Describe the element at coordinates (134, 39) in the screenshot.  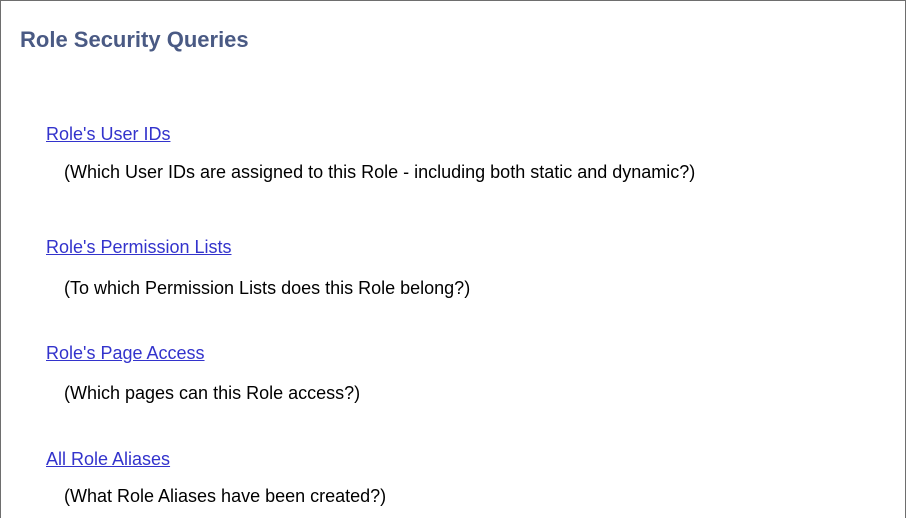
I see `page-title: Role Security Queries` at that location.